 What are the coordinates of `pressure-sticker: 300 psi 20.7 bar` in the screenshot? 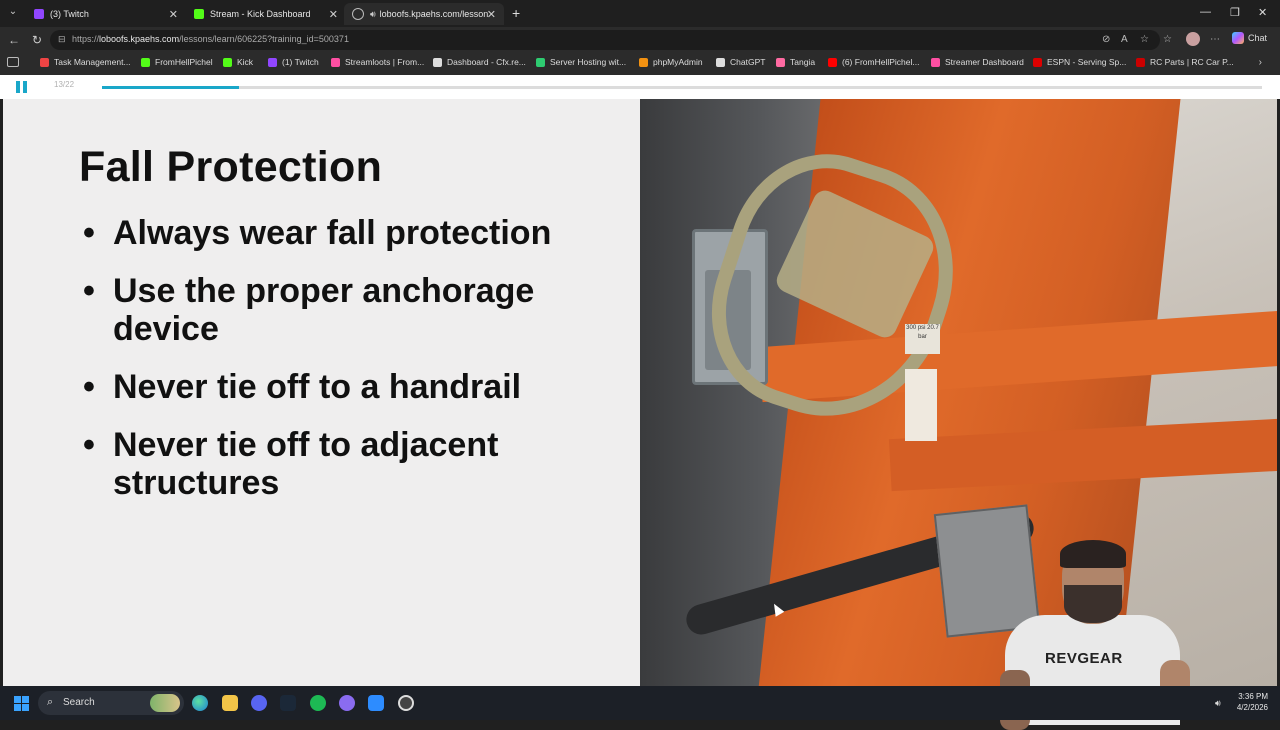 It's located at (922, 339).